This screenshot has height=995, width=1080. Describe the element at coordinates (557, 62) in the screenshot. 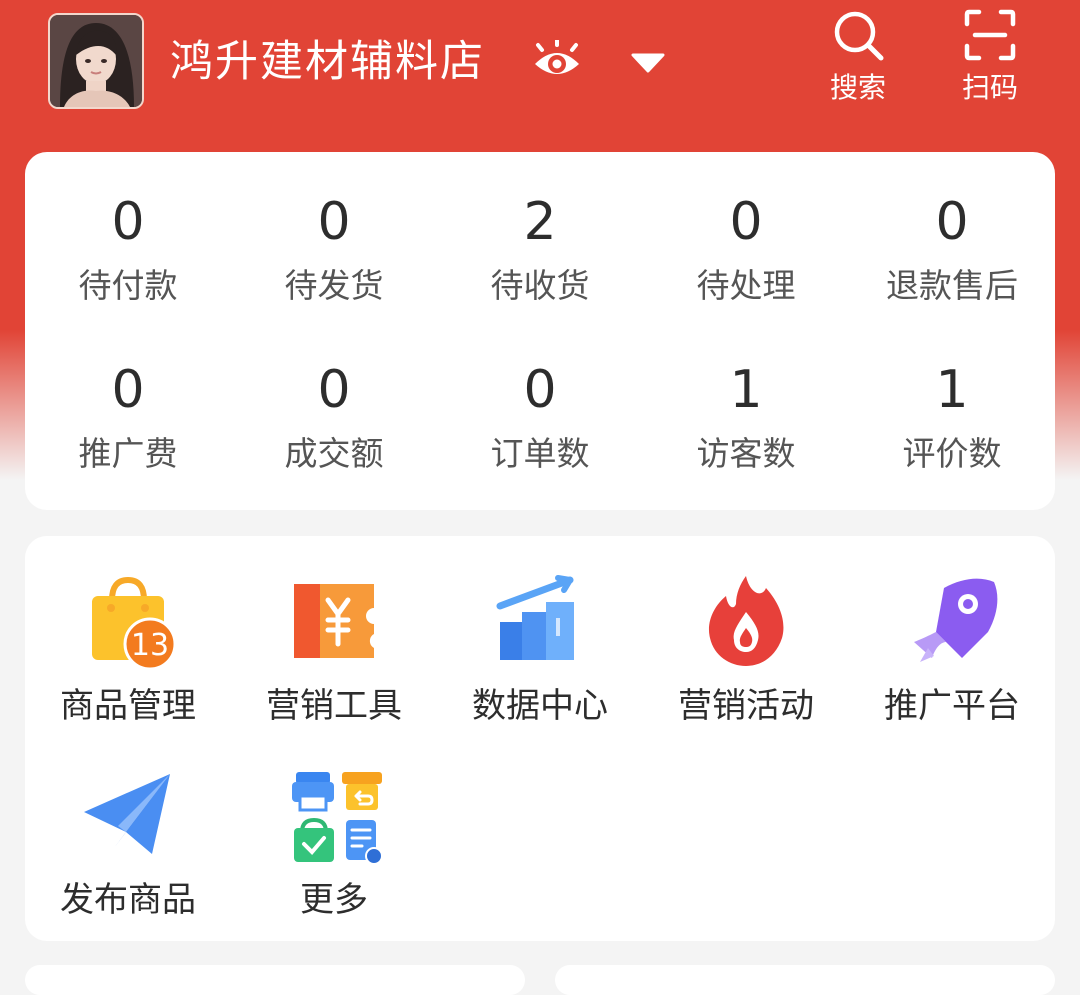

I see `eye-icon` at that location.